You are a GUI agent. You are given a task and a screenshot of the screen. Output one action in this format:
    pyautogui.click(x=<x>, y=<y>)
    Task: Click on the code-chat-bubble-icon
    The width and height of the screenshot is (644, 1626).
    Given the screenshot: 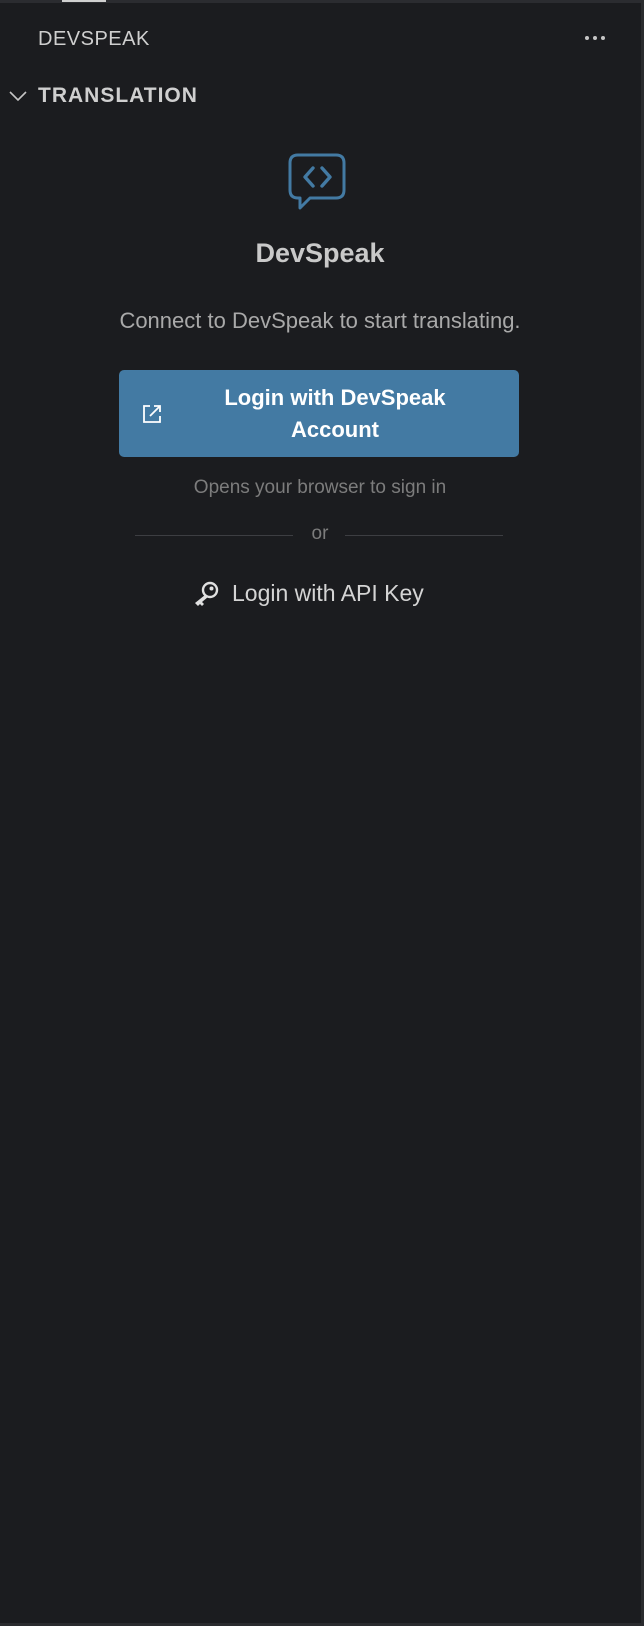 What is the action you would take?
    pyautogui.click(x=318, y=184)
    